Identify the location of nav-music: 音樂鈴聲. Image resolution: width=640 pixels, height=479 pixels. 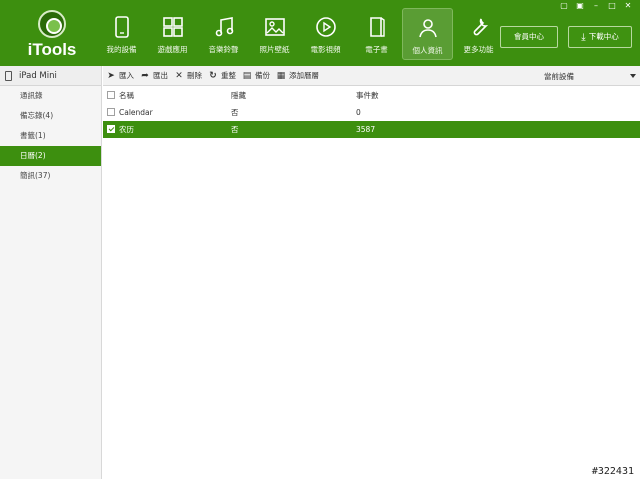
(223, 34).